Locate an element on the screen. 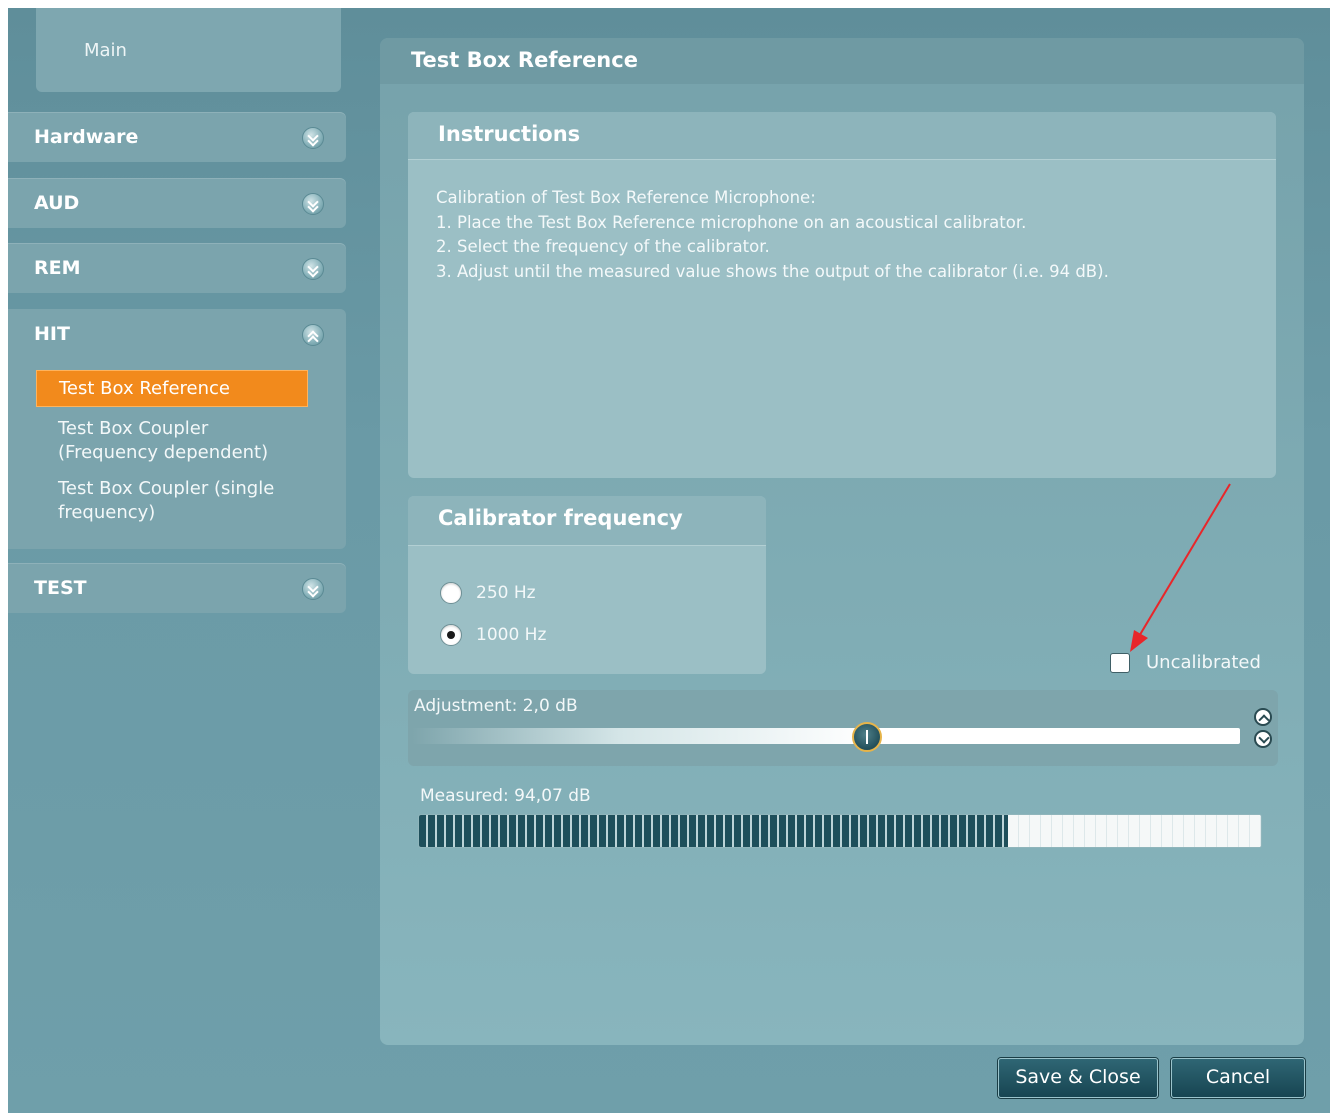 The image size is (1330, 1113). radio-250hz: 250 Hz is located at coordinates (488, 593).